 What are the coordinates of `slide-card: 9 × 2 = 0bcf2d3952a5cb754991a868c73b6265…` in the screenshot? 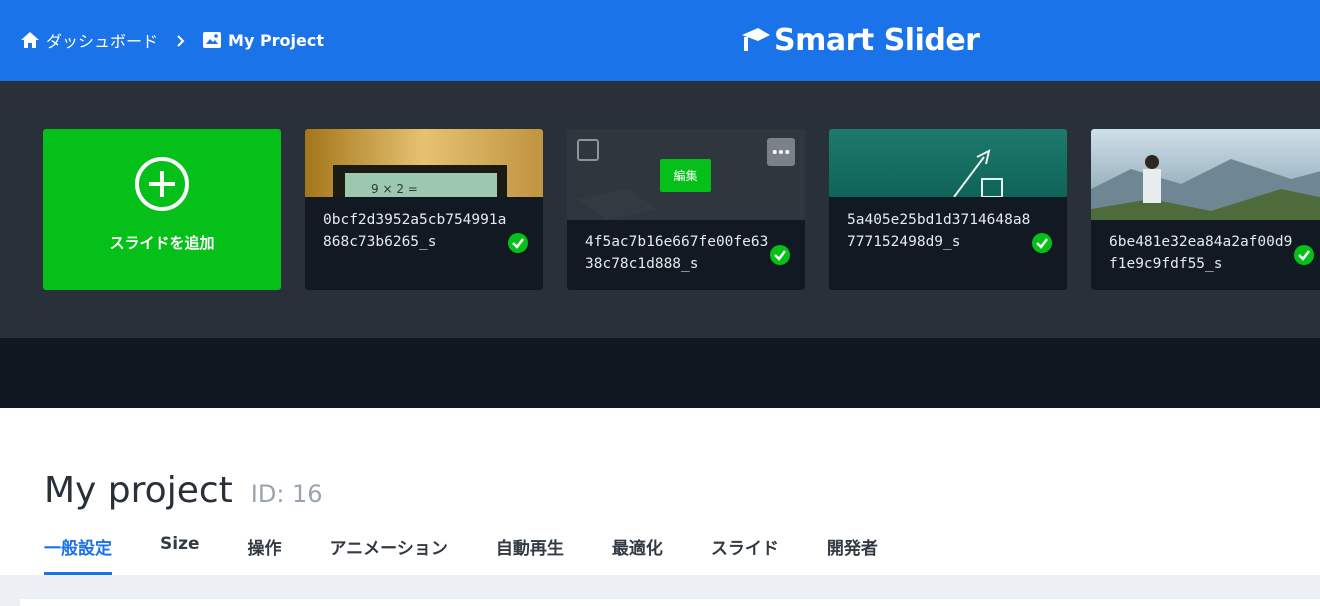 It's located at (424, 209).